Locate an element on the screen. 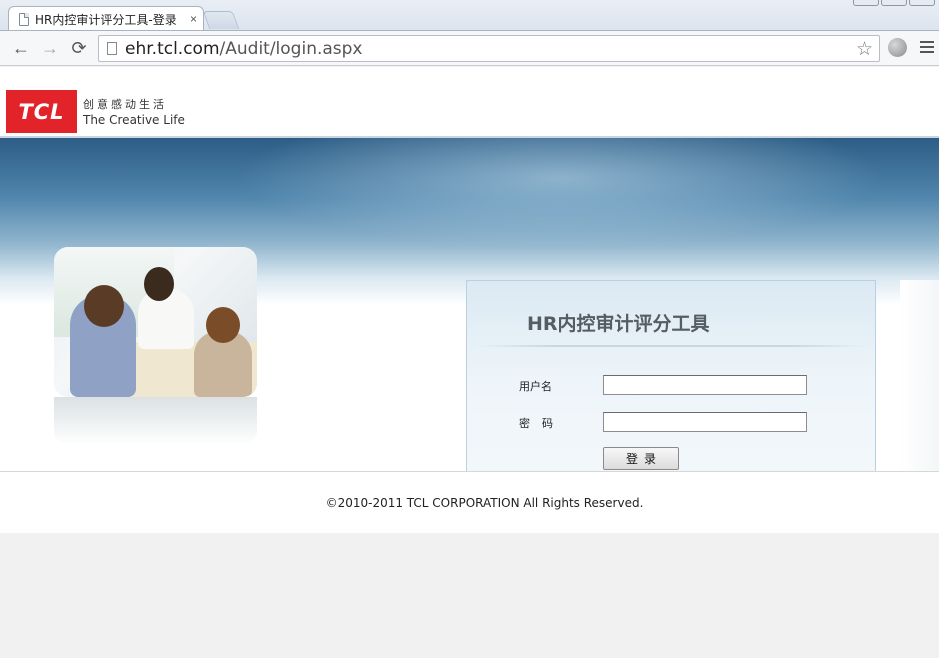  team-photo-reflection is located at coordinates (155, 421).